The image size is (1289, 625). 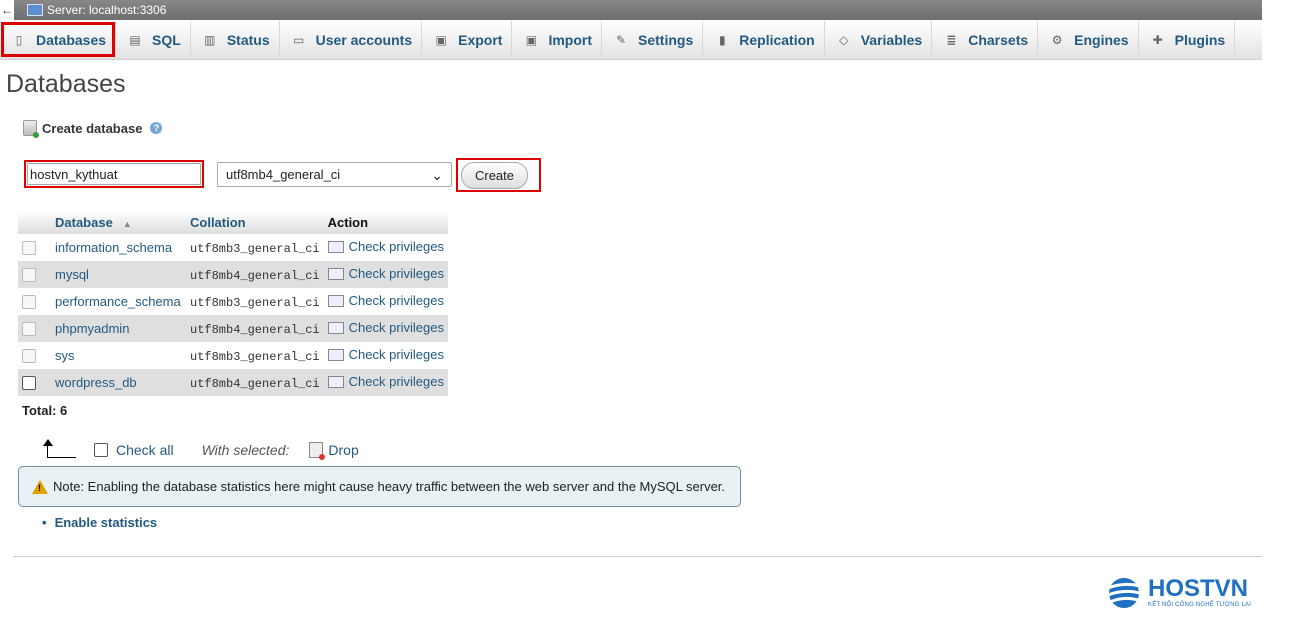 I want to click on database-name-cell: wordpress_db, so click(x=118, y=382).